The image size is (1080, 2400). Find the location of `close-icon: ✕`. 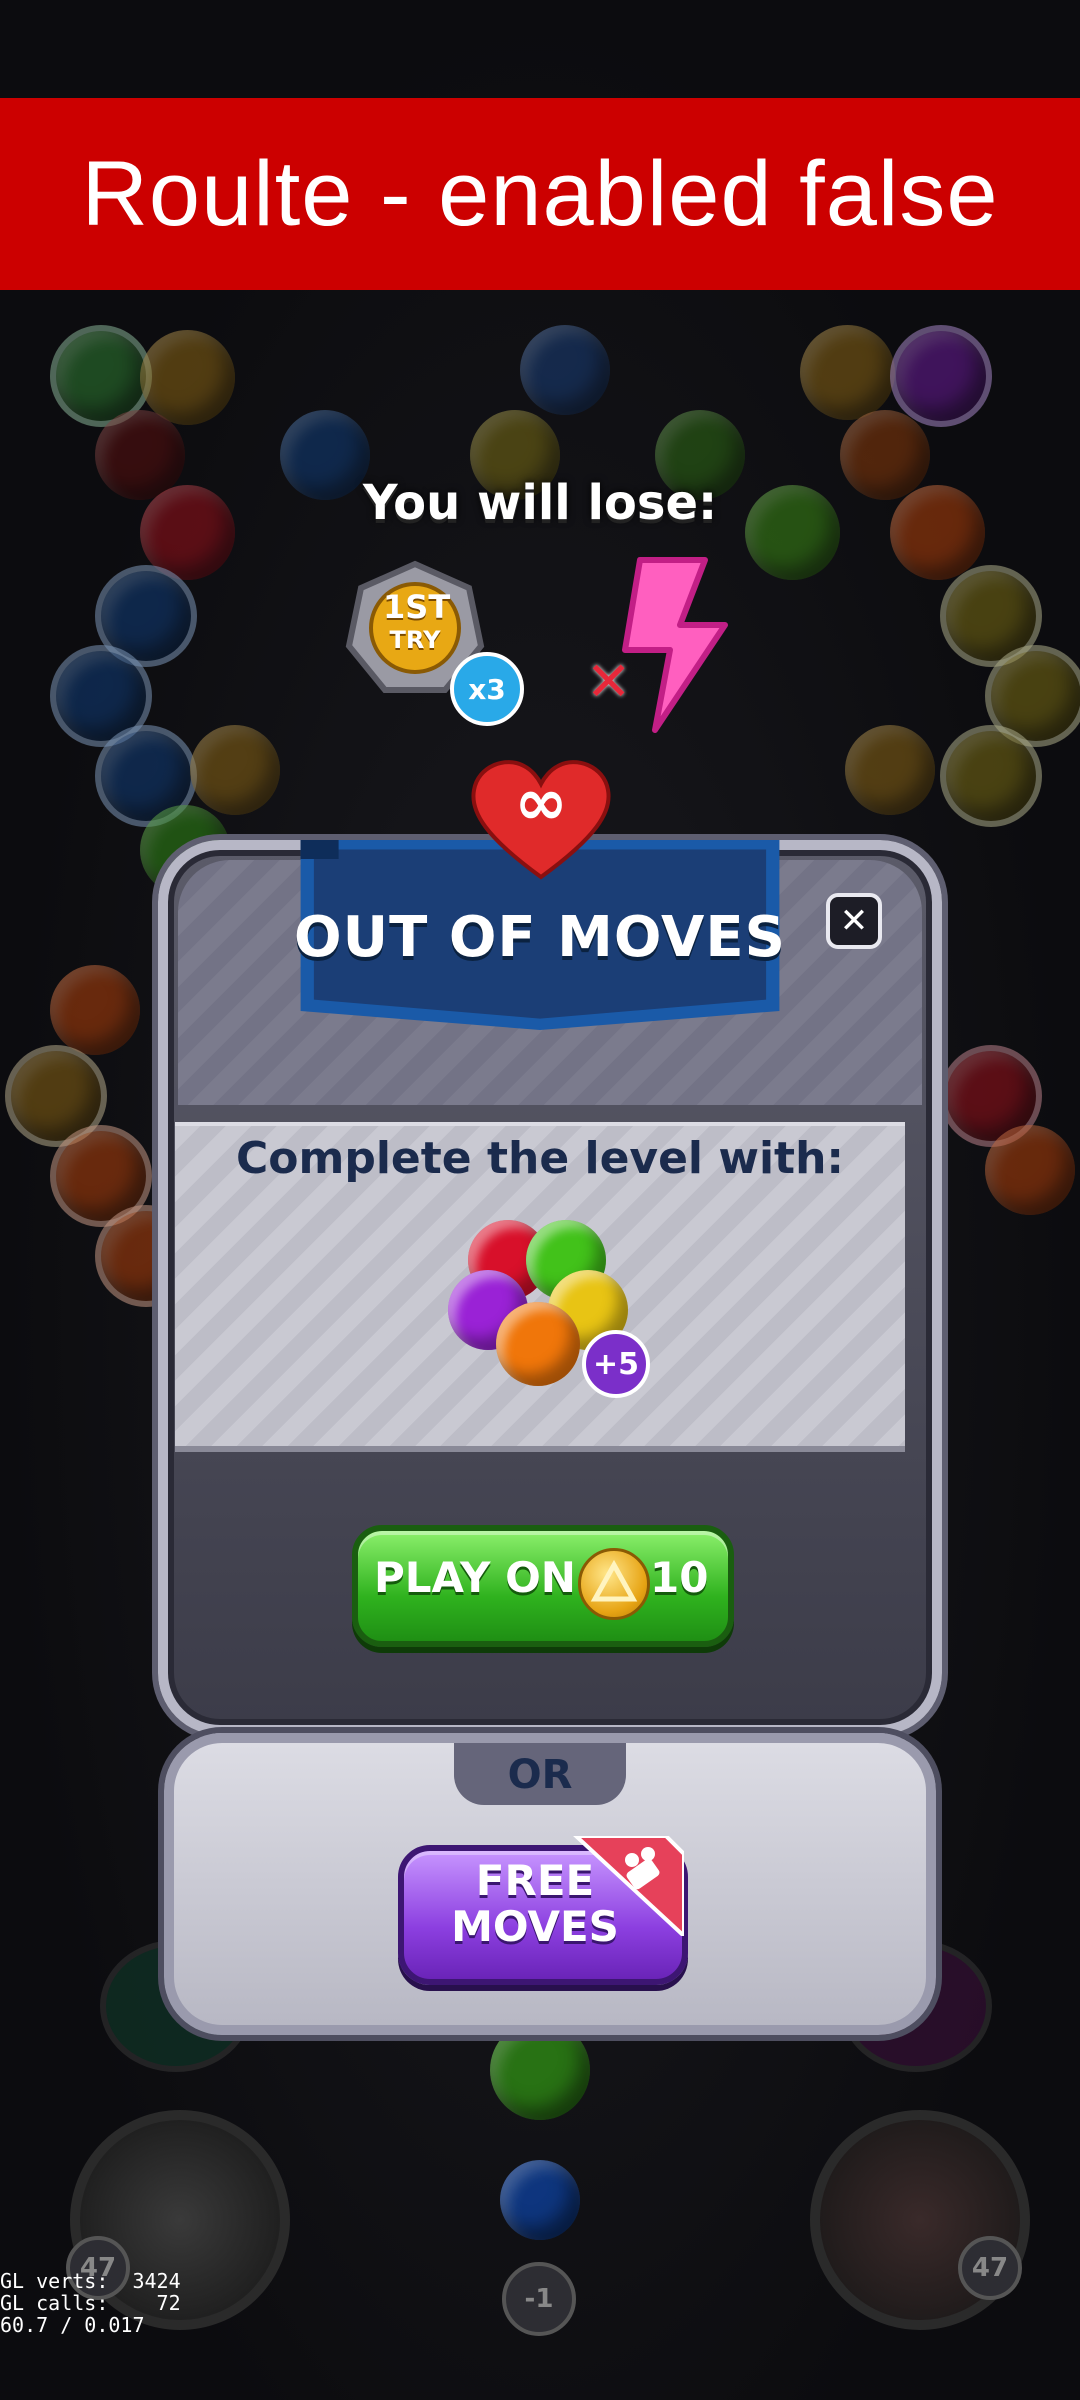

close-icon: ✕ is located at coordinates (854, 921).